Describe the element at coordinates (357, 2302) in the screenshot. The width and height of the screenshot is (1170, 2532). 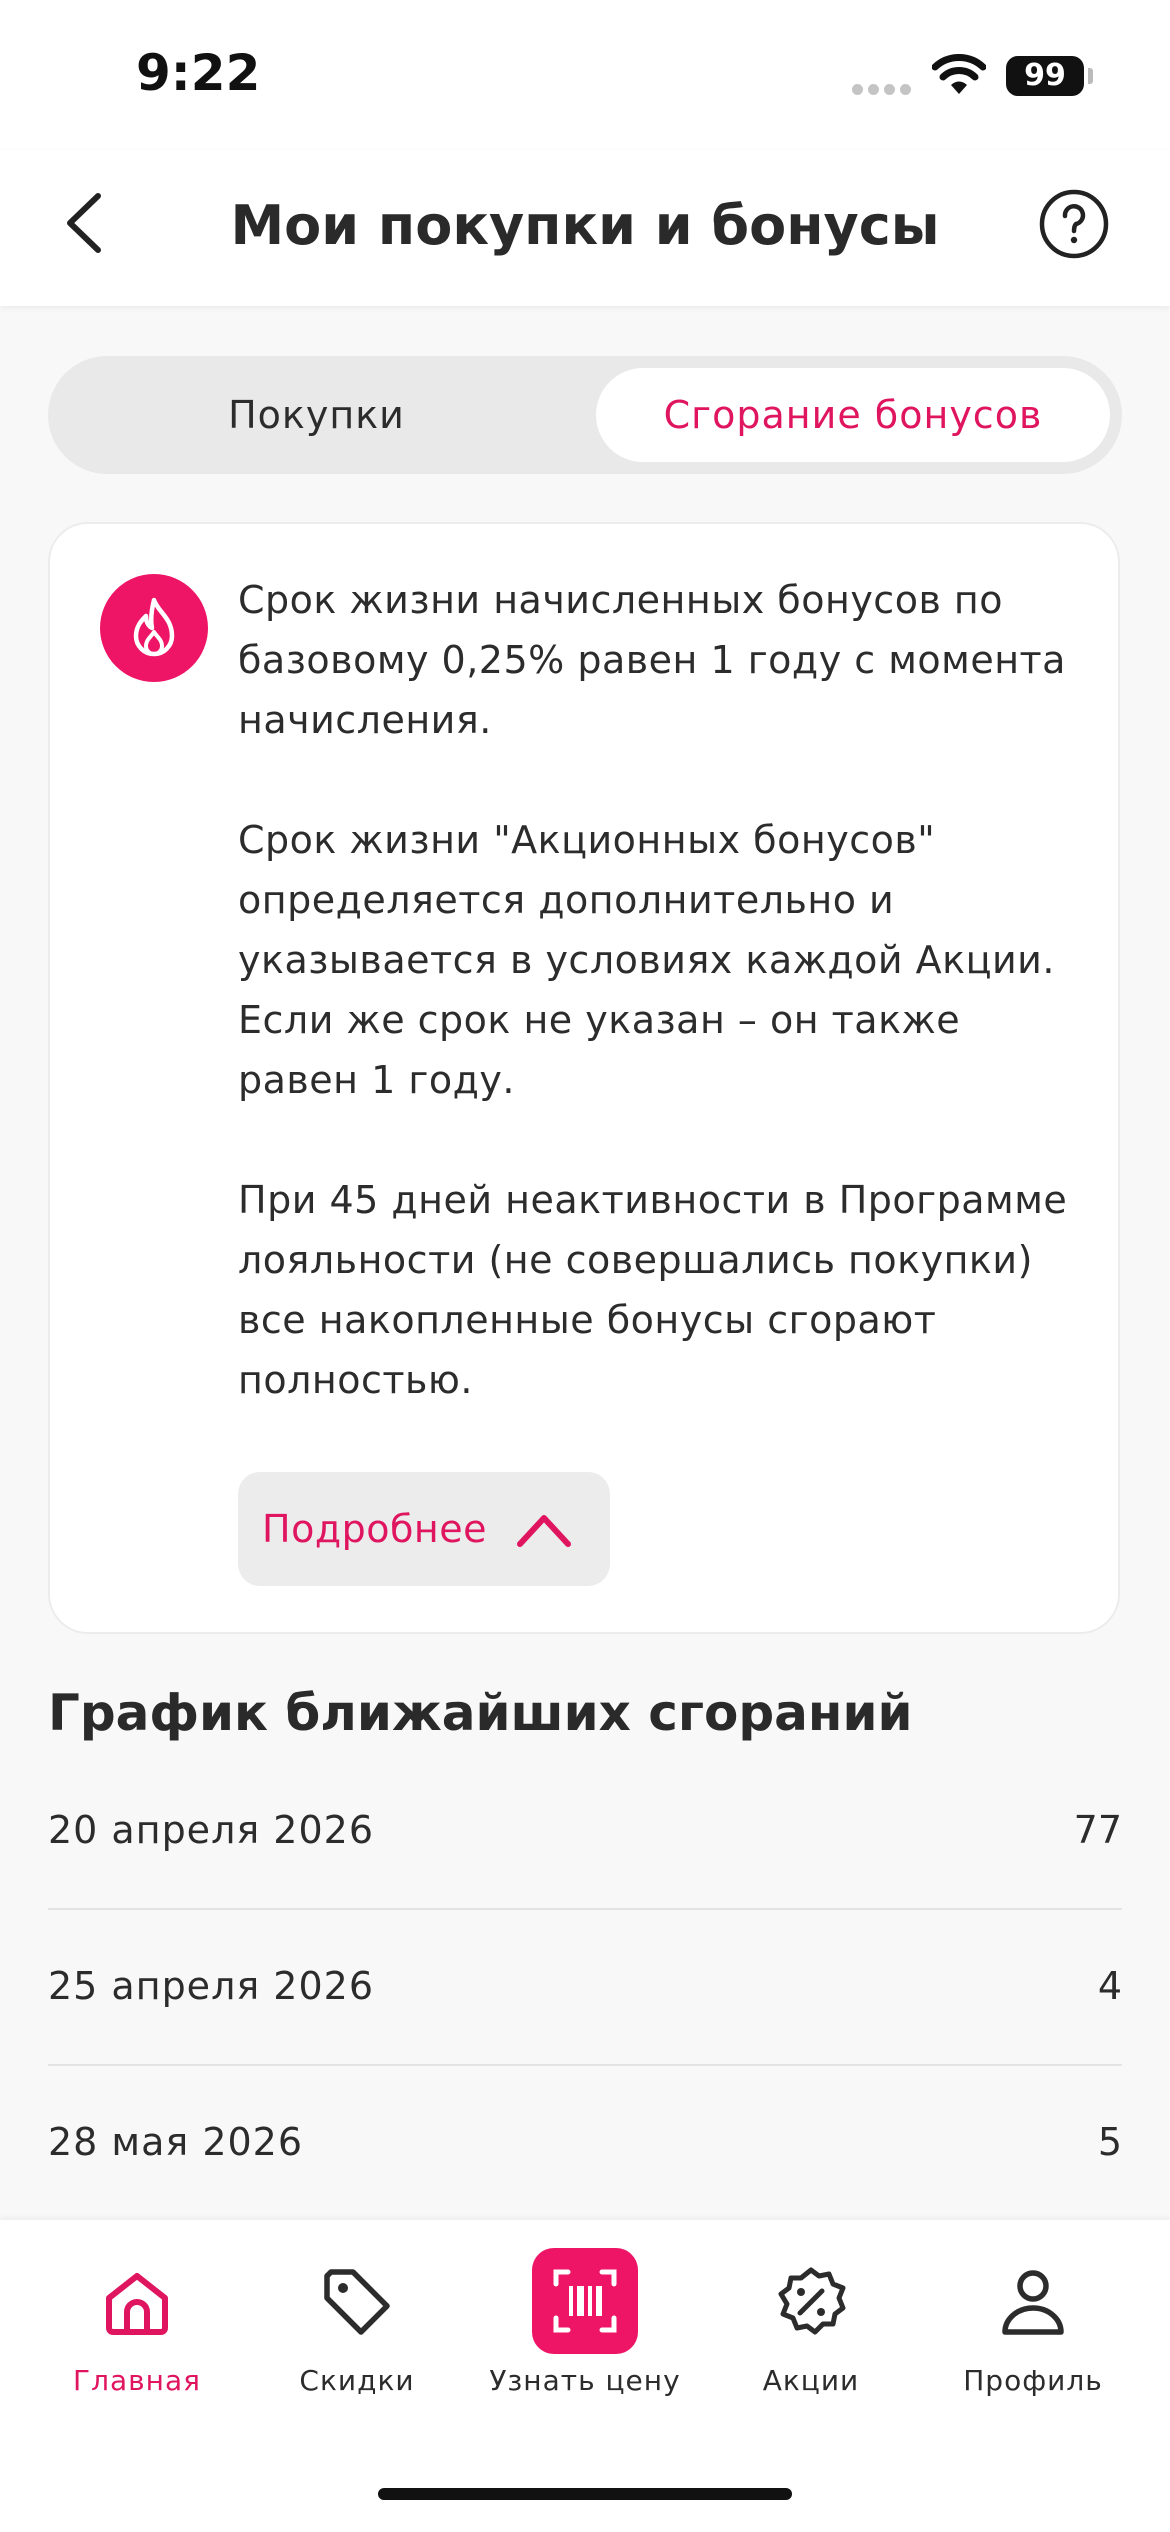
I see `tag-icon` at that location.